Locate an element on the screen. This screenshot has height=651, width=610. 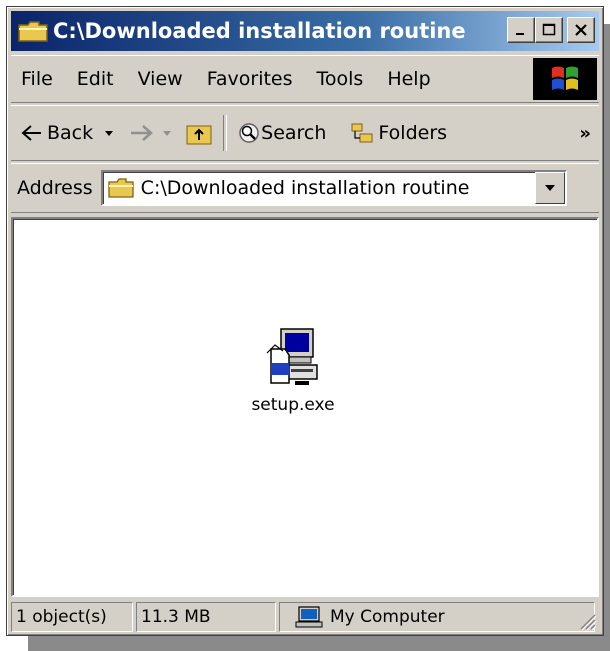
search-label: Search is located at coordinates (294, 133).